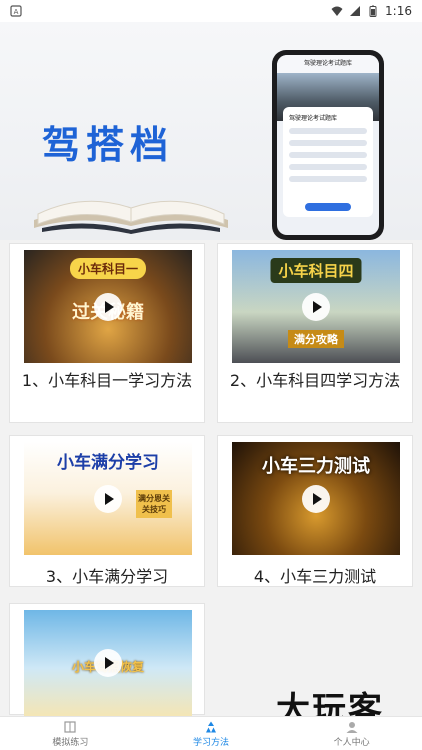 Image resolution: width=422 pixels, height=750 pixels. What do you see at coordinates (316, 270) in the screenshot?
I see `thumb-title: 小车科目四` at bounding box center [316, 270].